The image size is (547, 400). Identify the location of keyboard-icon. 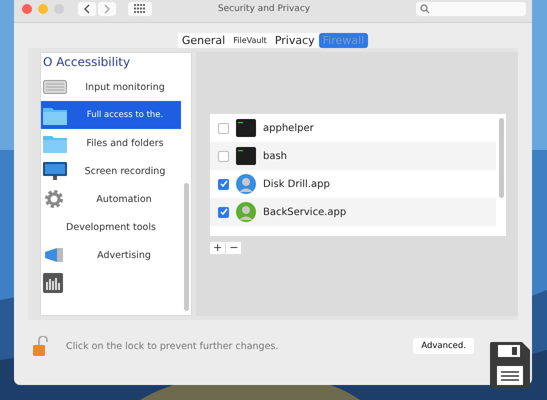
(55, 87).